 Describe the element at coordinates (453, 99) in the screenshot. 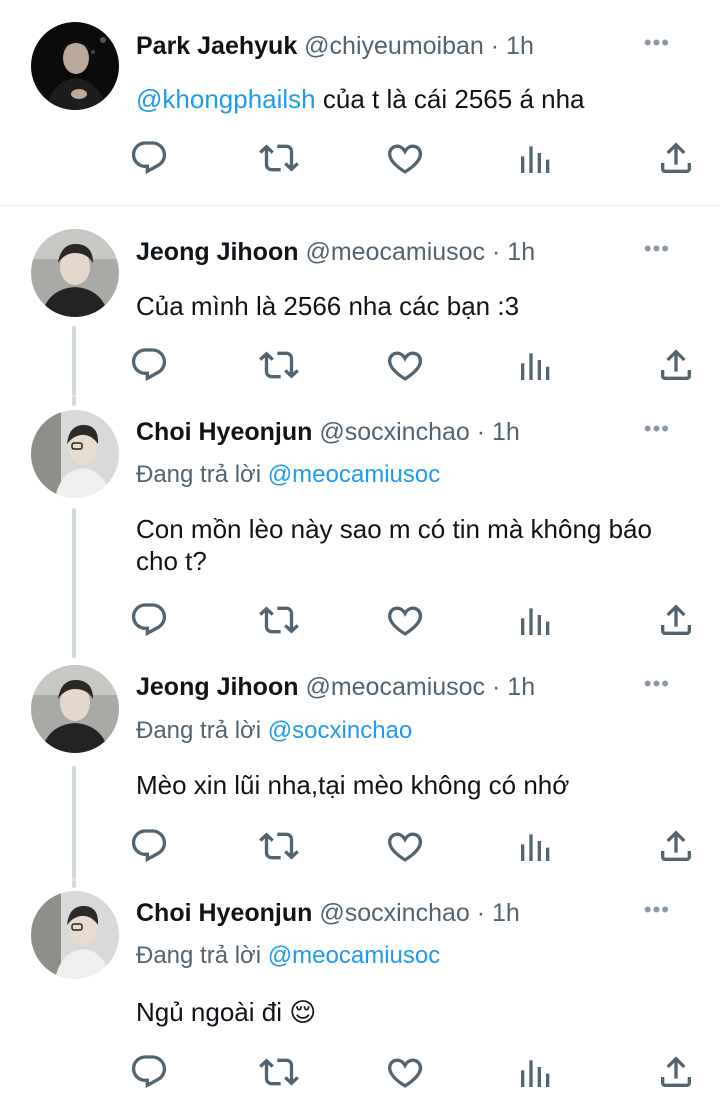

I see `tweet-text-body: của t là cái 2565 á nha` at that location.